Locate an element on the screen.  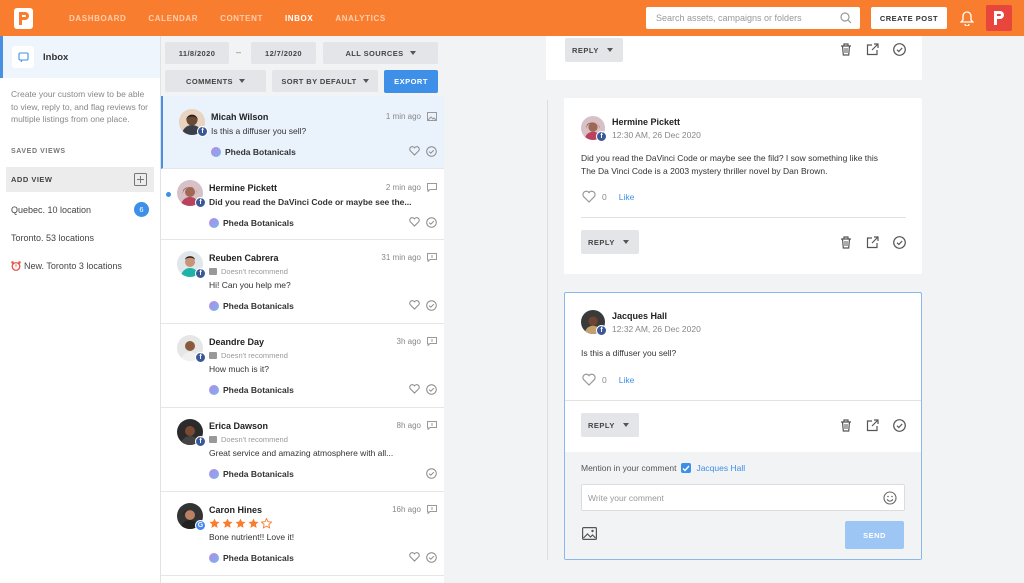
date-to-value: 12/7/2020 is located at coordinates (283, 53).